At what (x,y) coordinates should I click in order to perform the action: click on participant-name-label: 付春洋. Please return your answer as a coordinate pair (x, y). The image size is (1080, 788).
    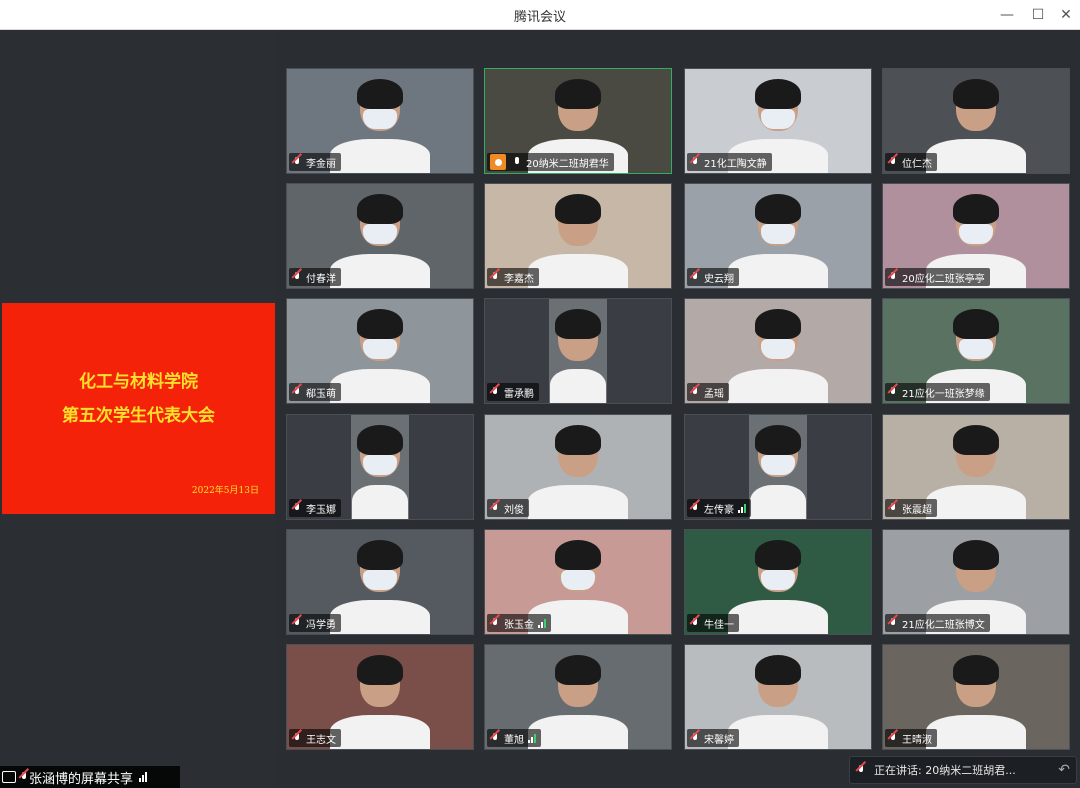
    Looking at the image, I should click on (315, 277).